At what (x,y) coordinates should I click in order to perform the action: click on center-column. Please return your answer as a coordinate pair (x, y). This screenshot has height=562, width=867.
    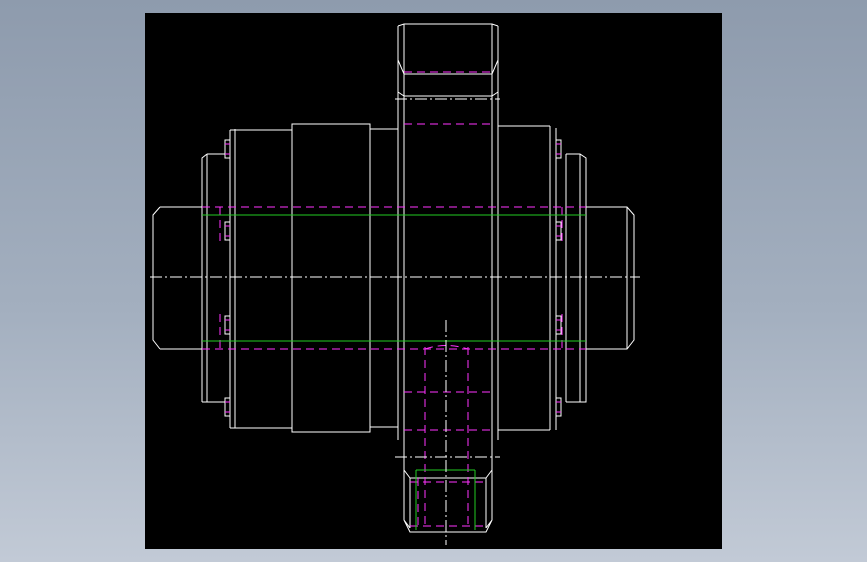
    Looking at the image, I should click on (448, 232).